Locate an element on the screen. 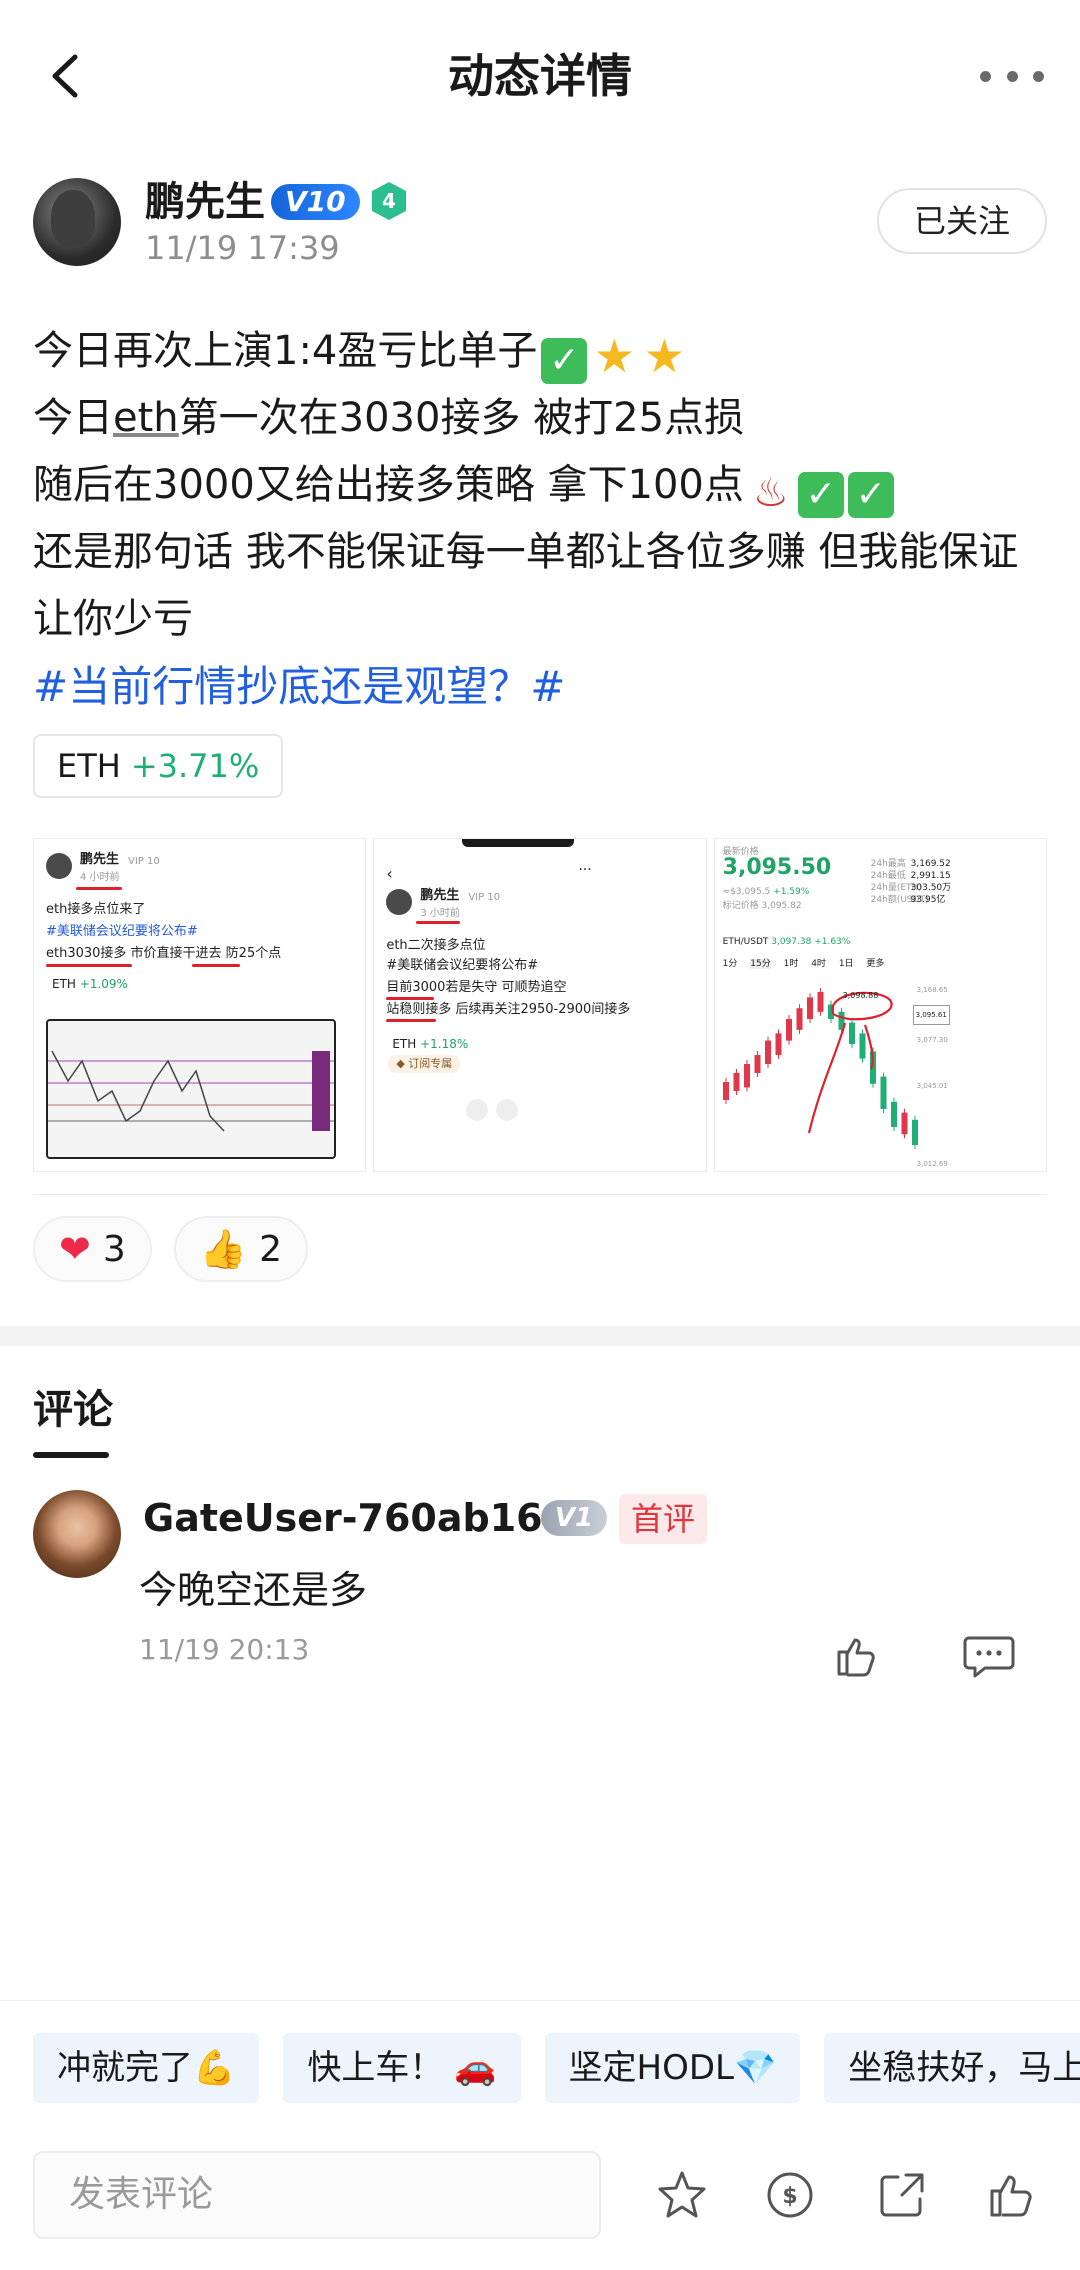 Image resolution: width=1080 pixels, height=2270 pixels. top-bar: 动态详情 is located at coordinates (540, 75).